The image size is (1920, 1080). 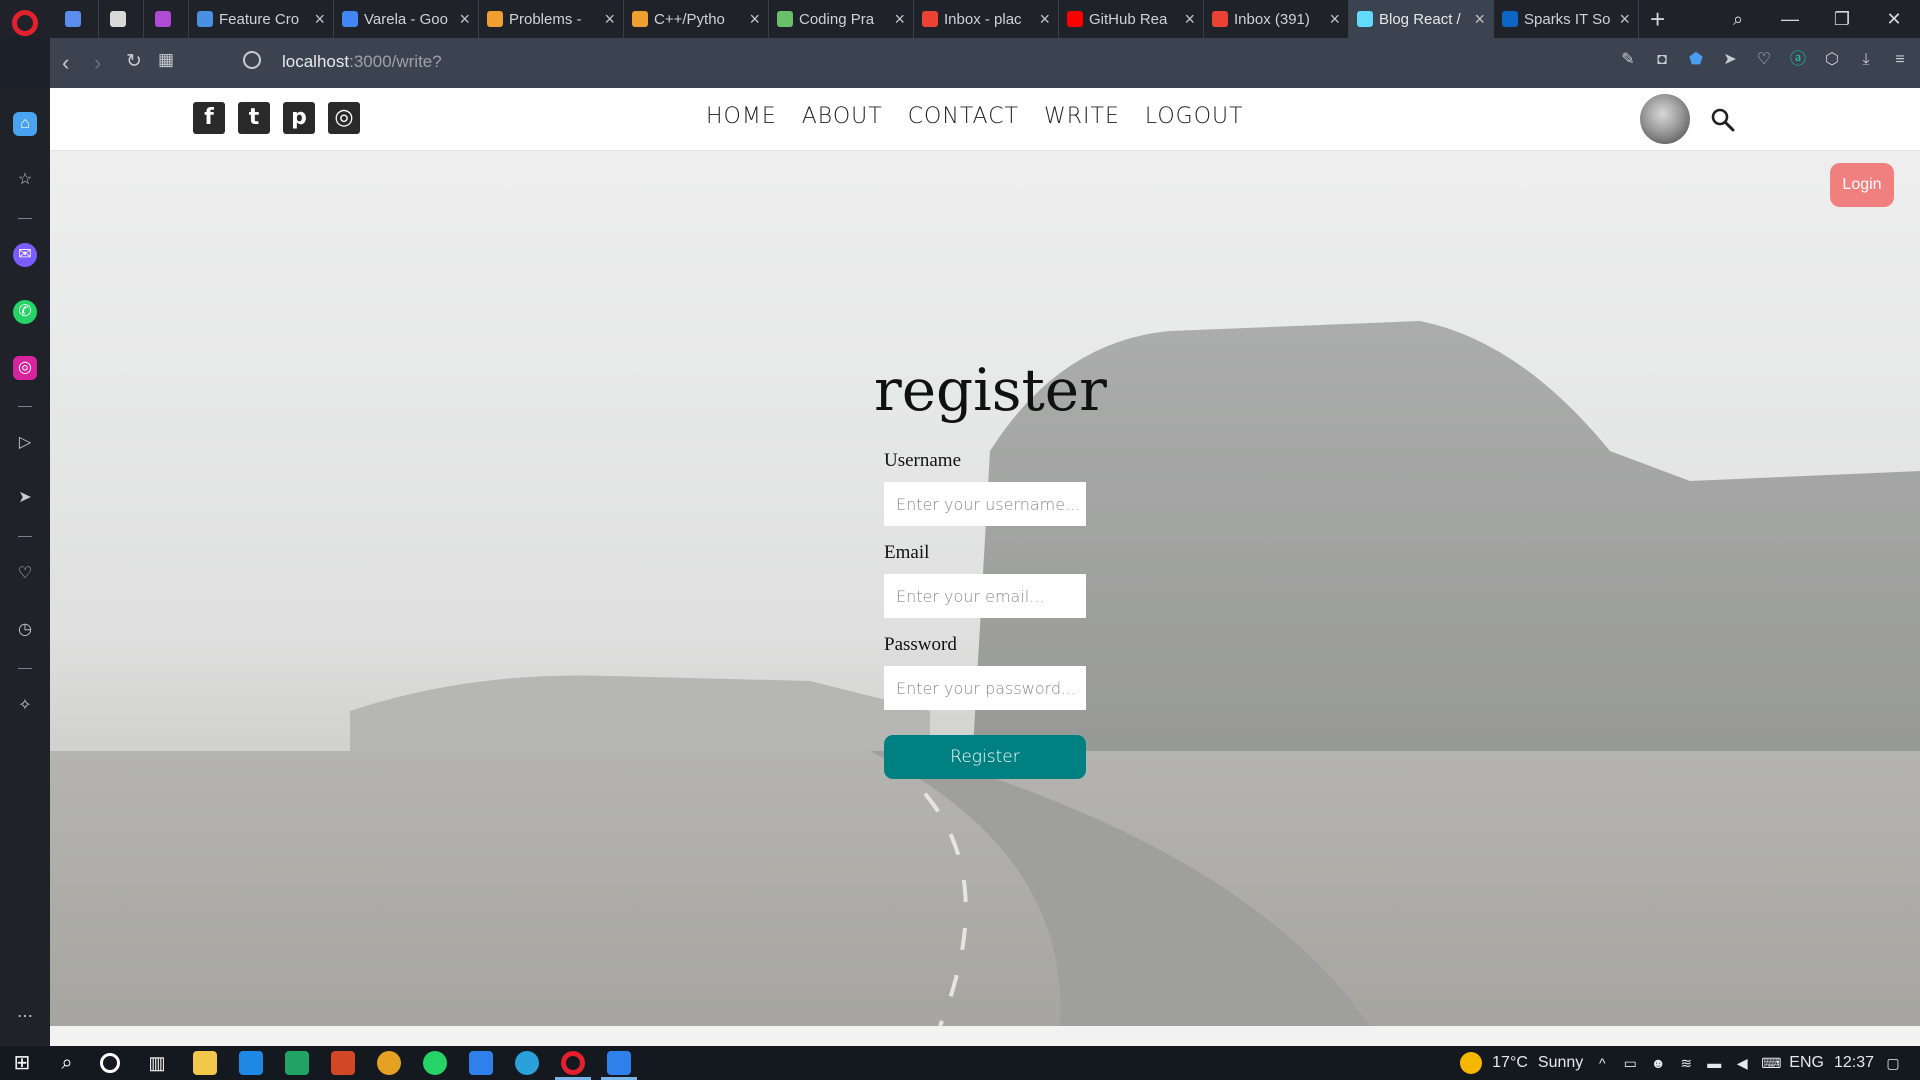 What do you see at coordinates (25, 180) in the screenshot?
I see `star-icon: ☆` at bounding box center [25, 180].